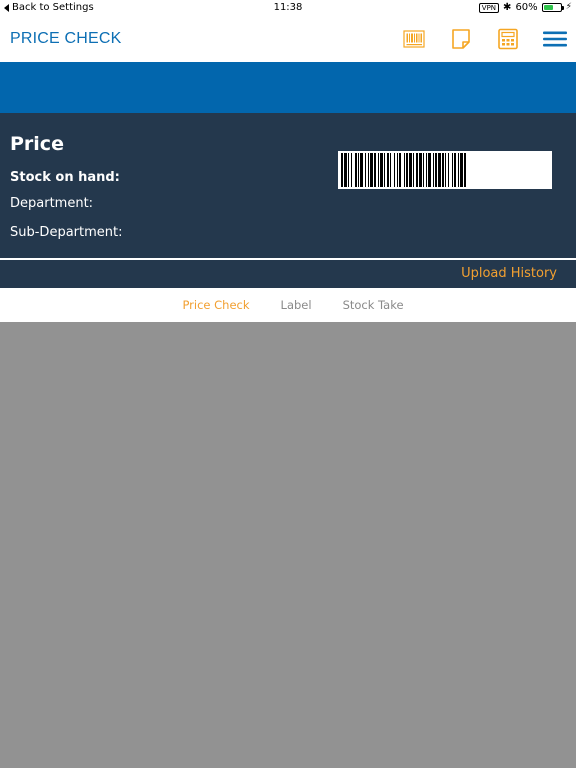  I want to click on menu-icon, so click(555, 39).